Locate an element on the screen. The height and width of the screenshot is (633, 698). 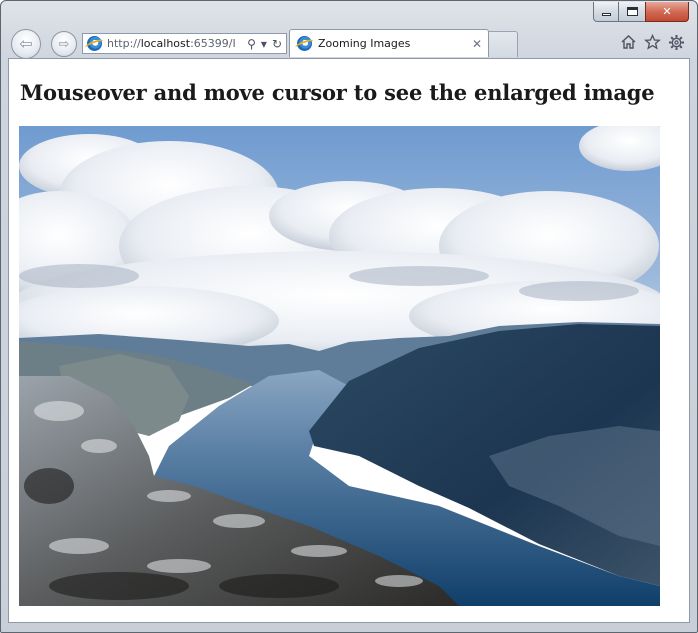
home-icon is located at coordinates (628, 42).